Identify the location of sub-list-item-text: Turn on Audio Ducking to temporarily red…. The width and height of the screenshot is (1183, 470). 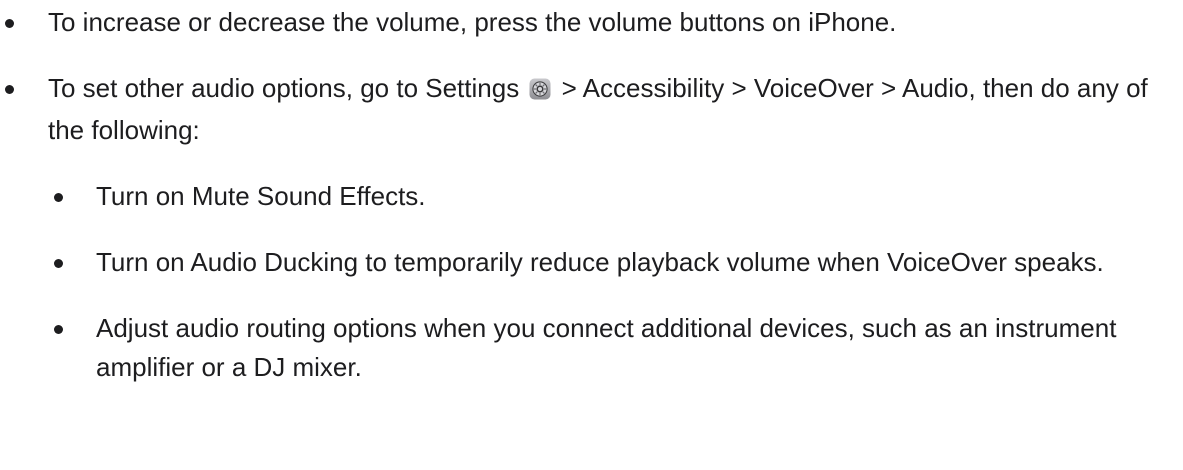
(600, 262).